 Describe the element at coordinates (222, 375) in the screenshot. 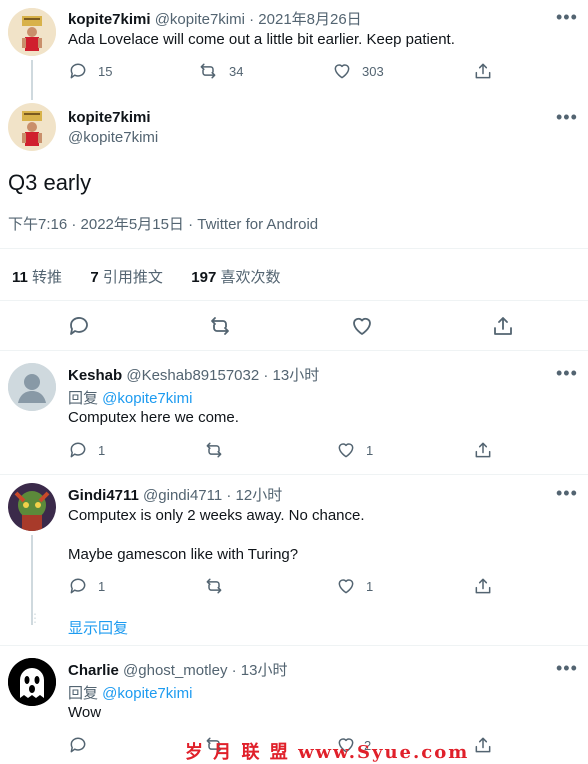

I see `handle-time: @Keshab89157032 · 13小时` at that location.